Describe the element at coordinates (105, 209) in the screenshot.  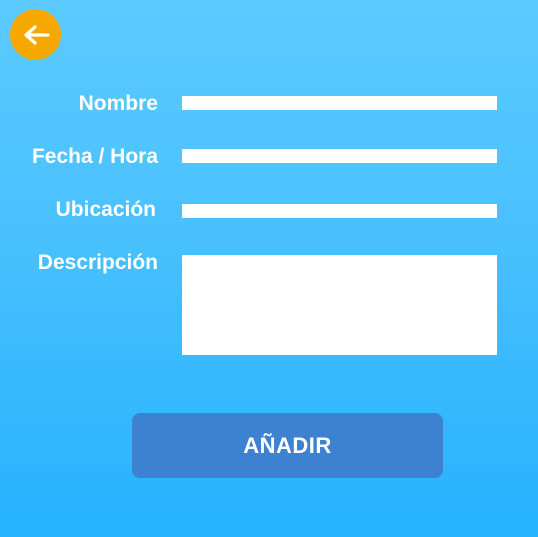
I see `location-label: Ubicación` at that location.